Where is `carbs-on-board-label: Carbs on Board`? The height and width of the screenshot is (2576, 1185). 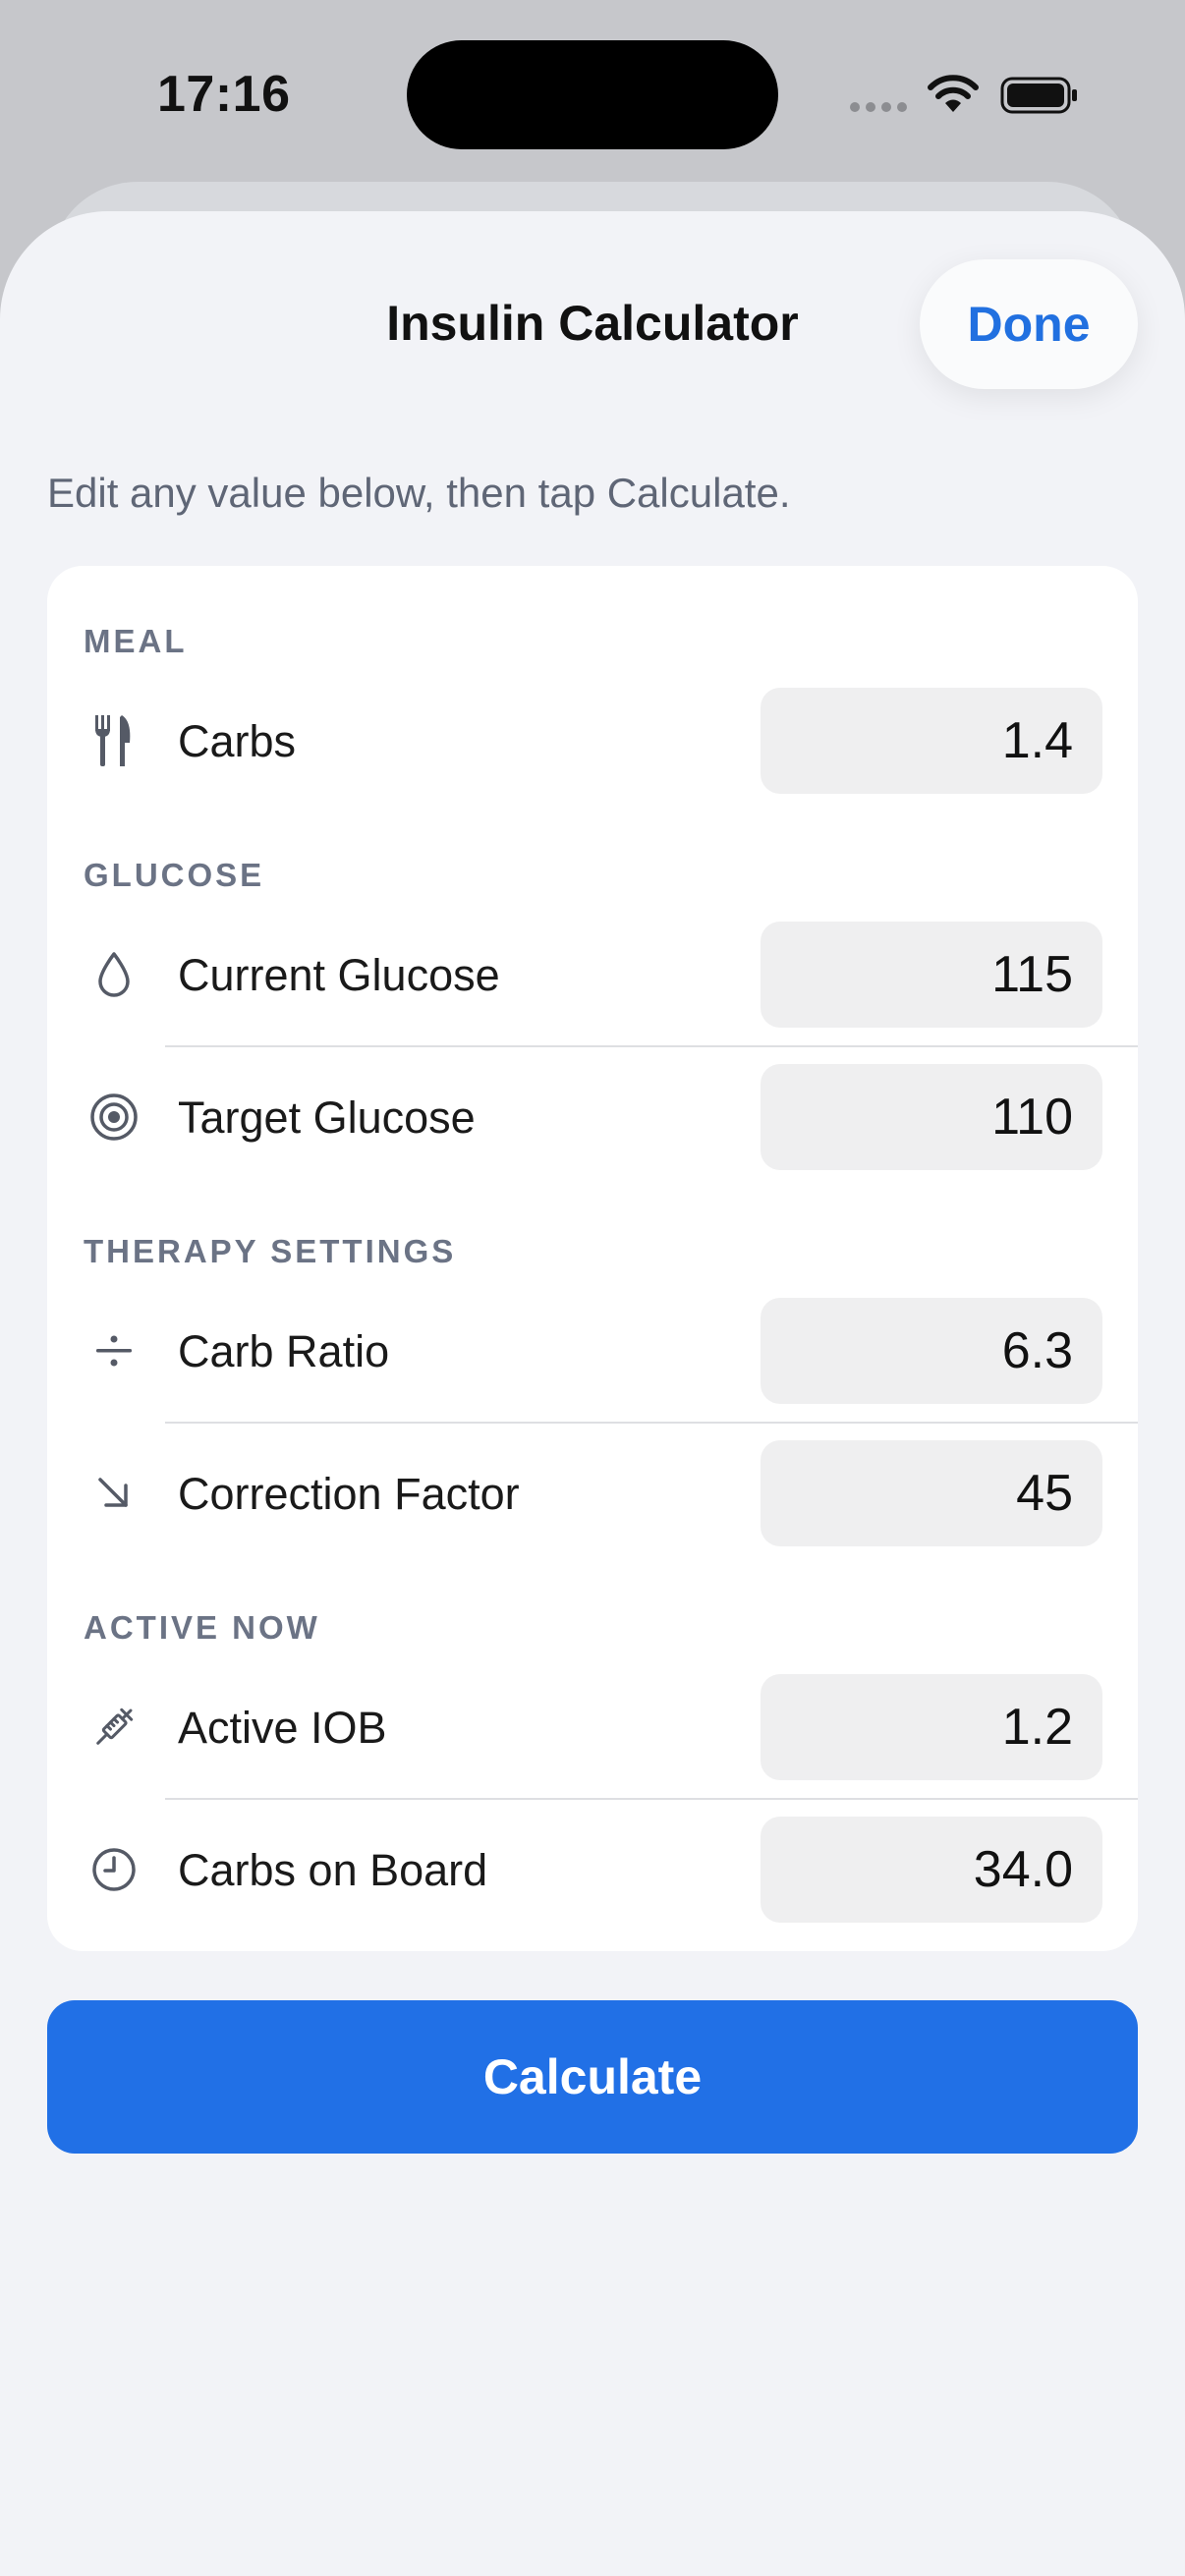
carbs-on-board-label: Carbs on Board is located at coordinates (333, 1870).